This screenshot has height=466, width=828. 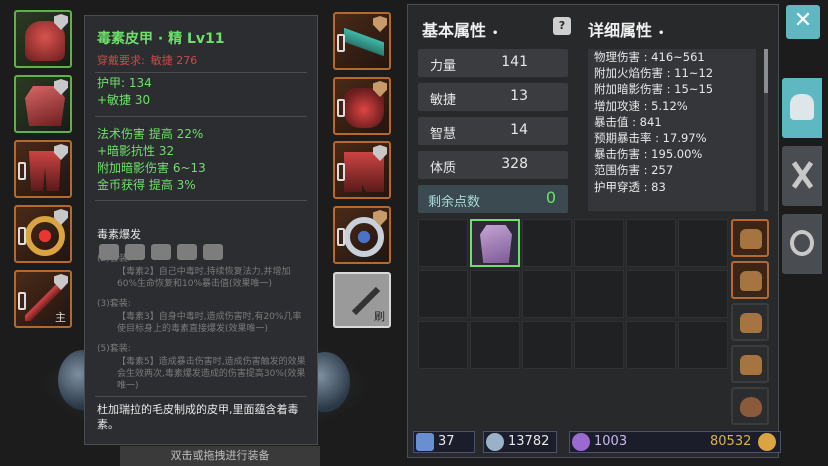 What do you see at coordinates (493, 131) in the screenshot?
I see `attr-wisdom: 智慧 14` at bounding box center [493, 131].